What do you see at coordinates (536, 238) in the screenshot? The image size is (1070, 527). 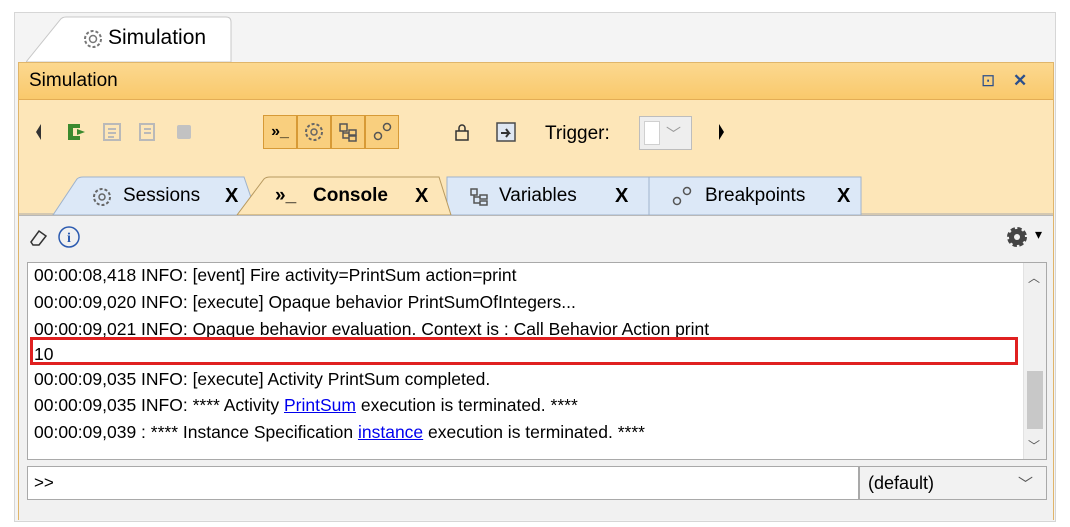 I see `console-toolbar: i ▾` at bounding box center [536, 238].